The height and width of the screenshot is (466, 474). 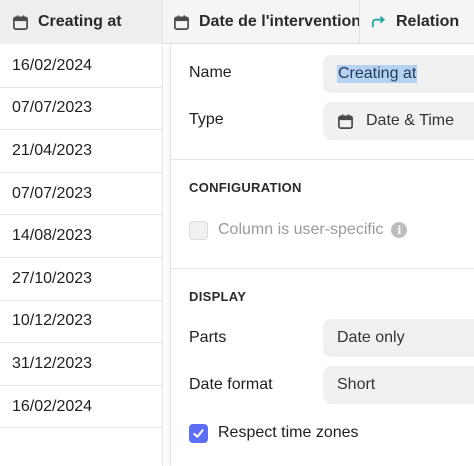 I want to click on date-format-label: Date format, so click(x=231, y=384).